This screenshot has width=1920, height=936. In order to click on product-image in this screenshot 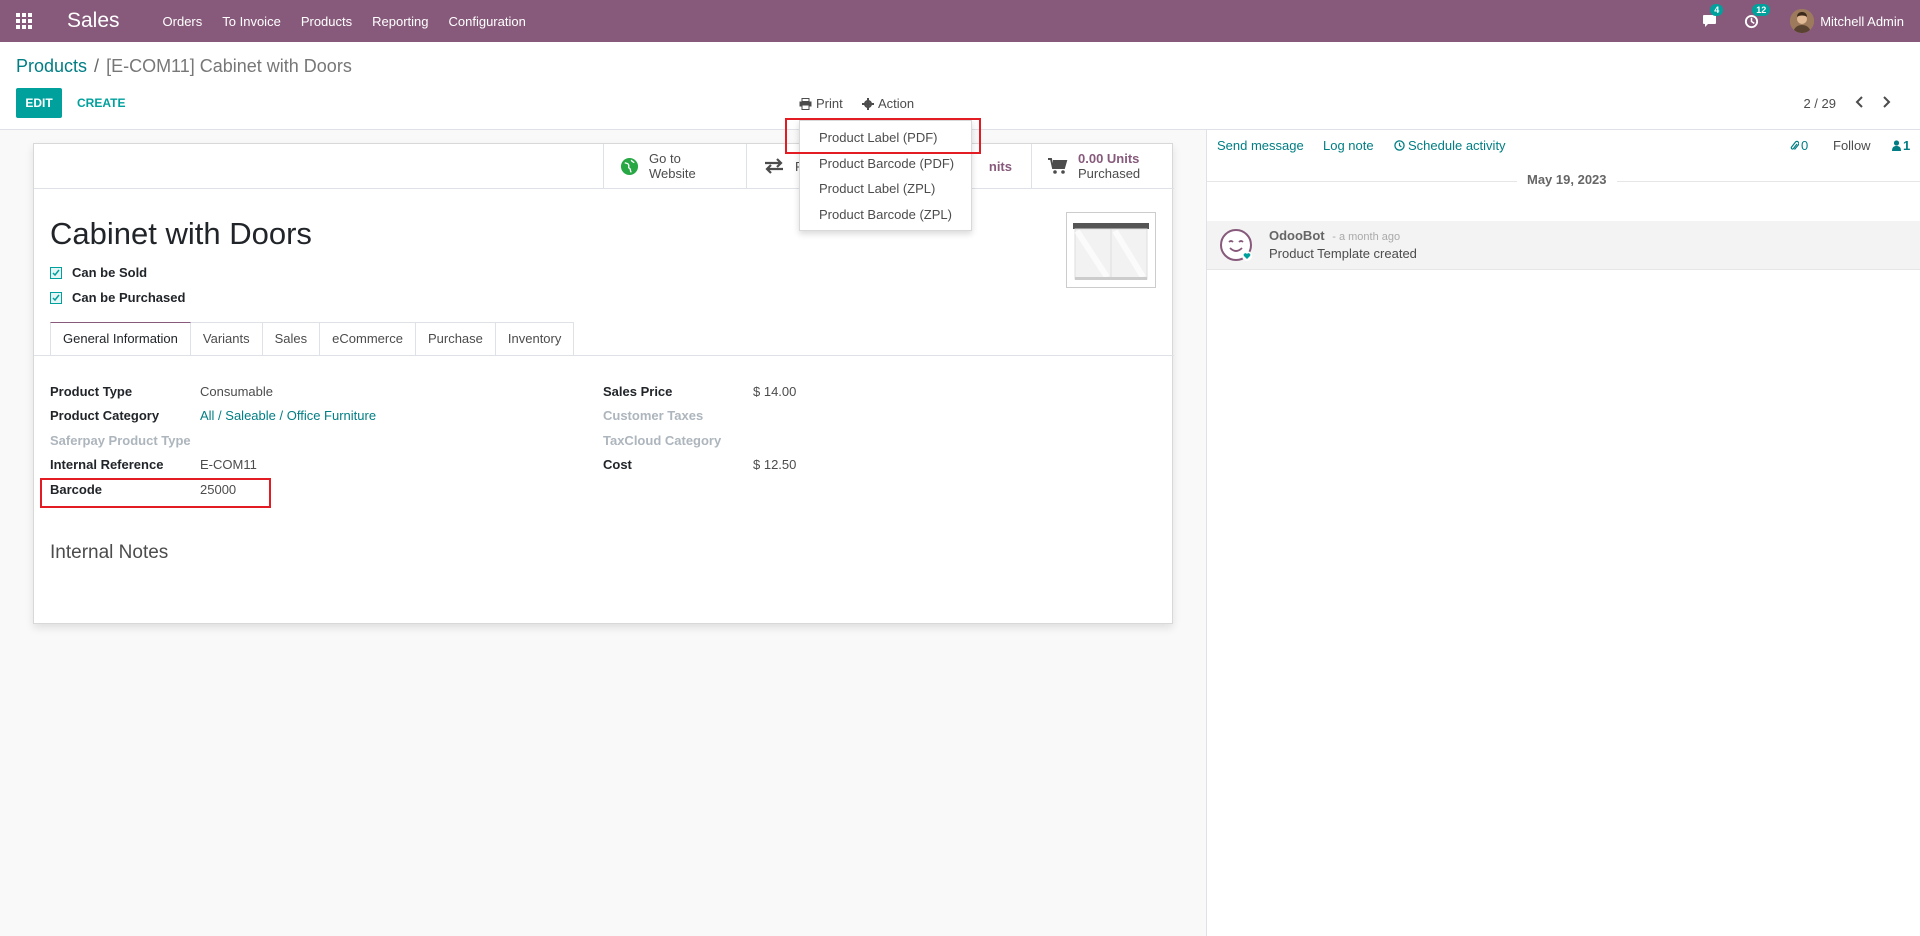, I will do `click(1111, 250)`.